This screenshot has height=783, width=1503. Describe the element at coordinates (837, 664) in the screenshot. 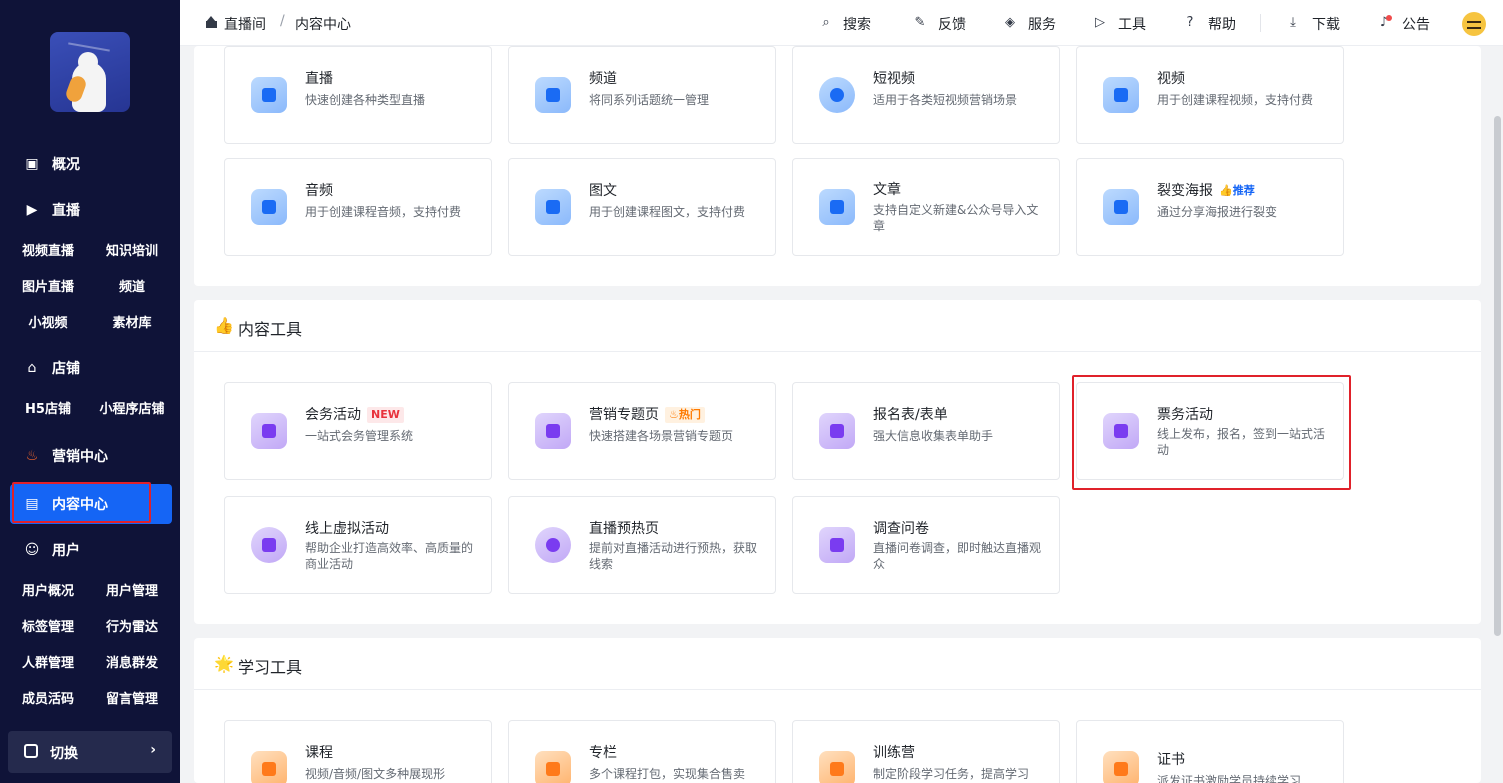

I see `learning-tools-header: 🌟 学习工具` at that location.